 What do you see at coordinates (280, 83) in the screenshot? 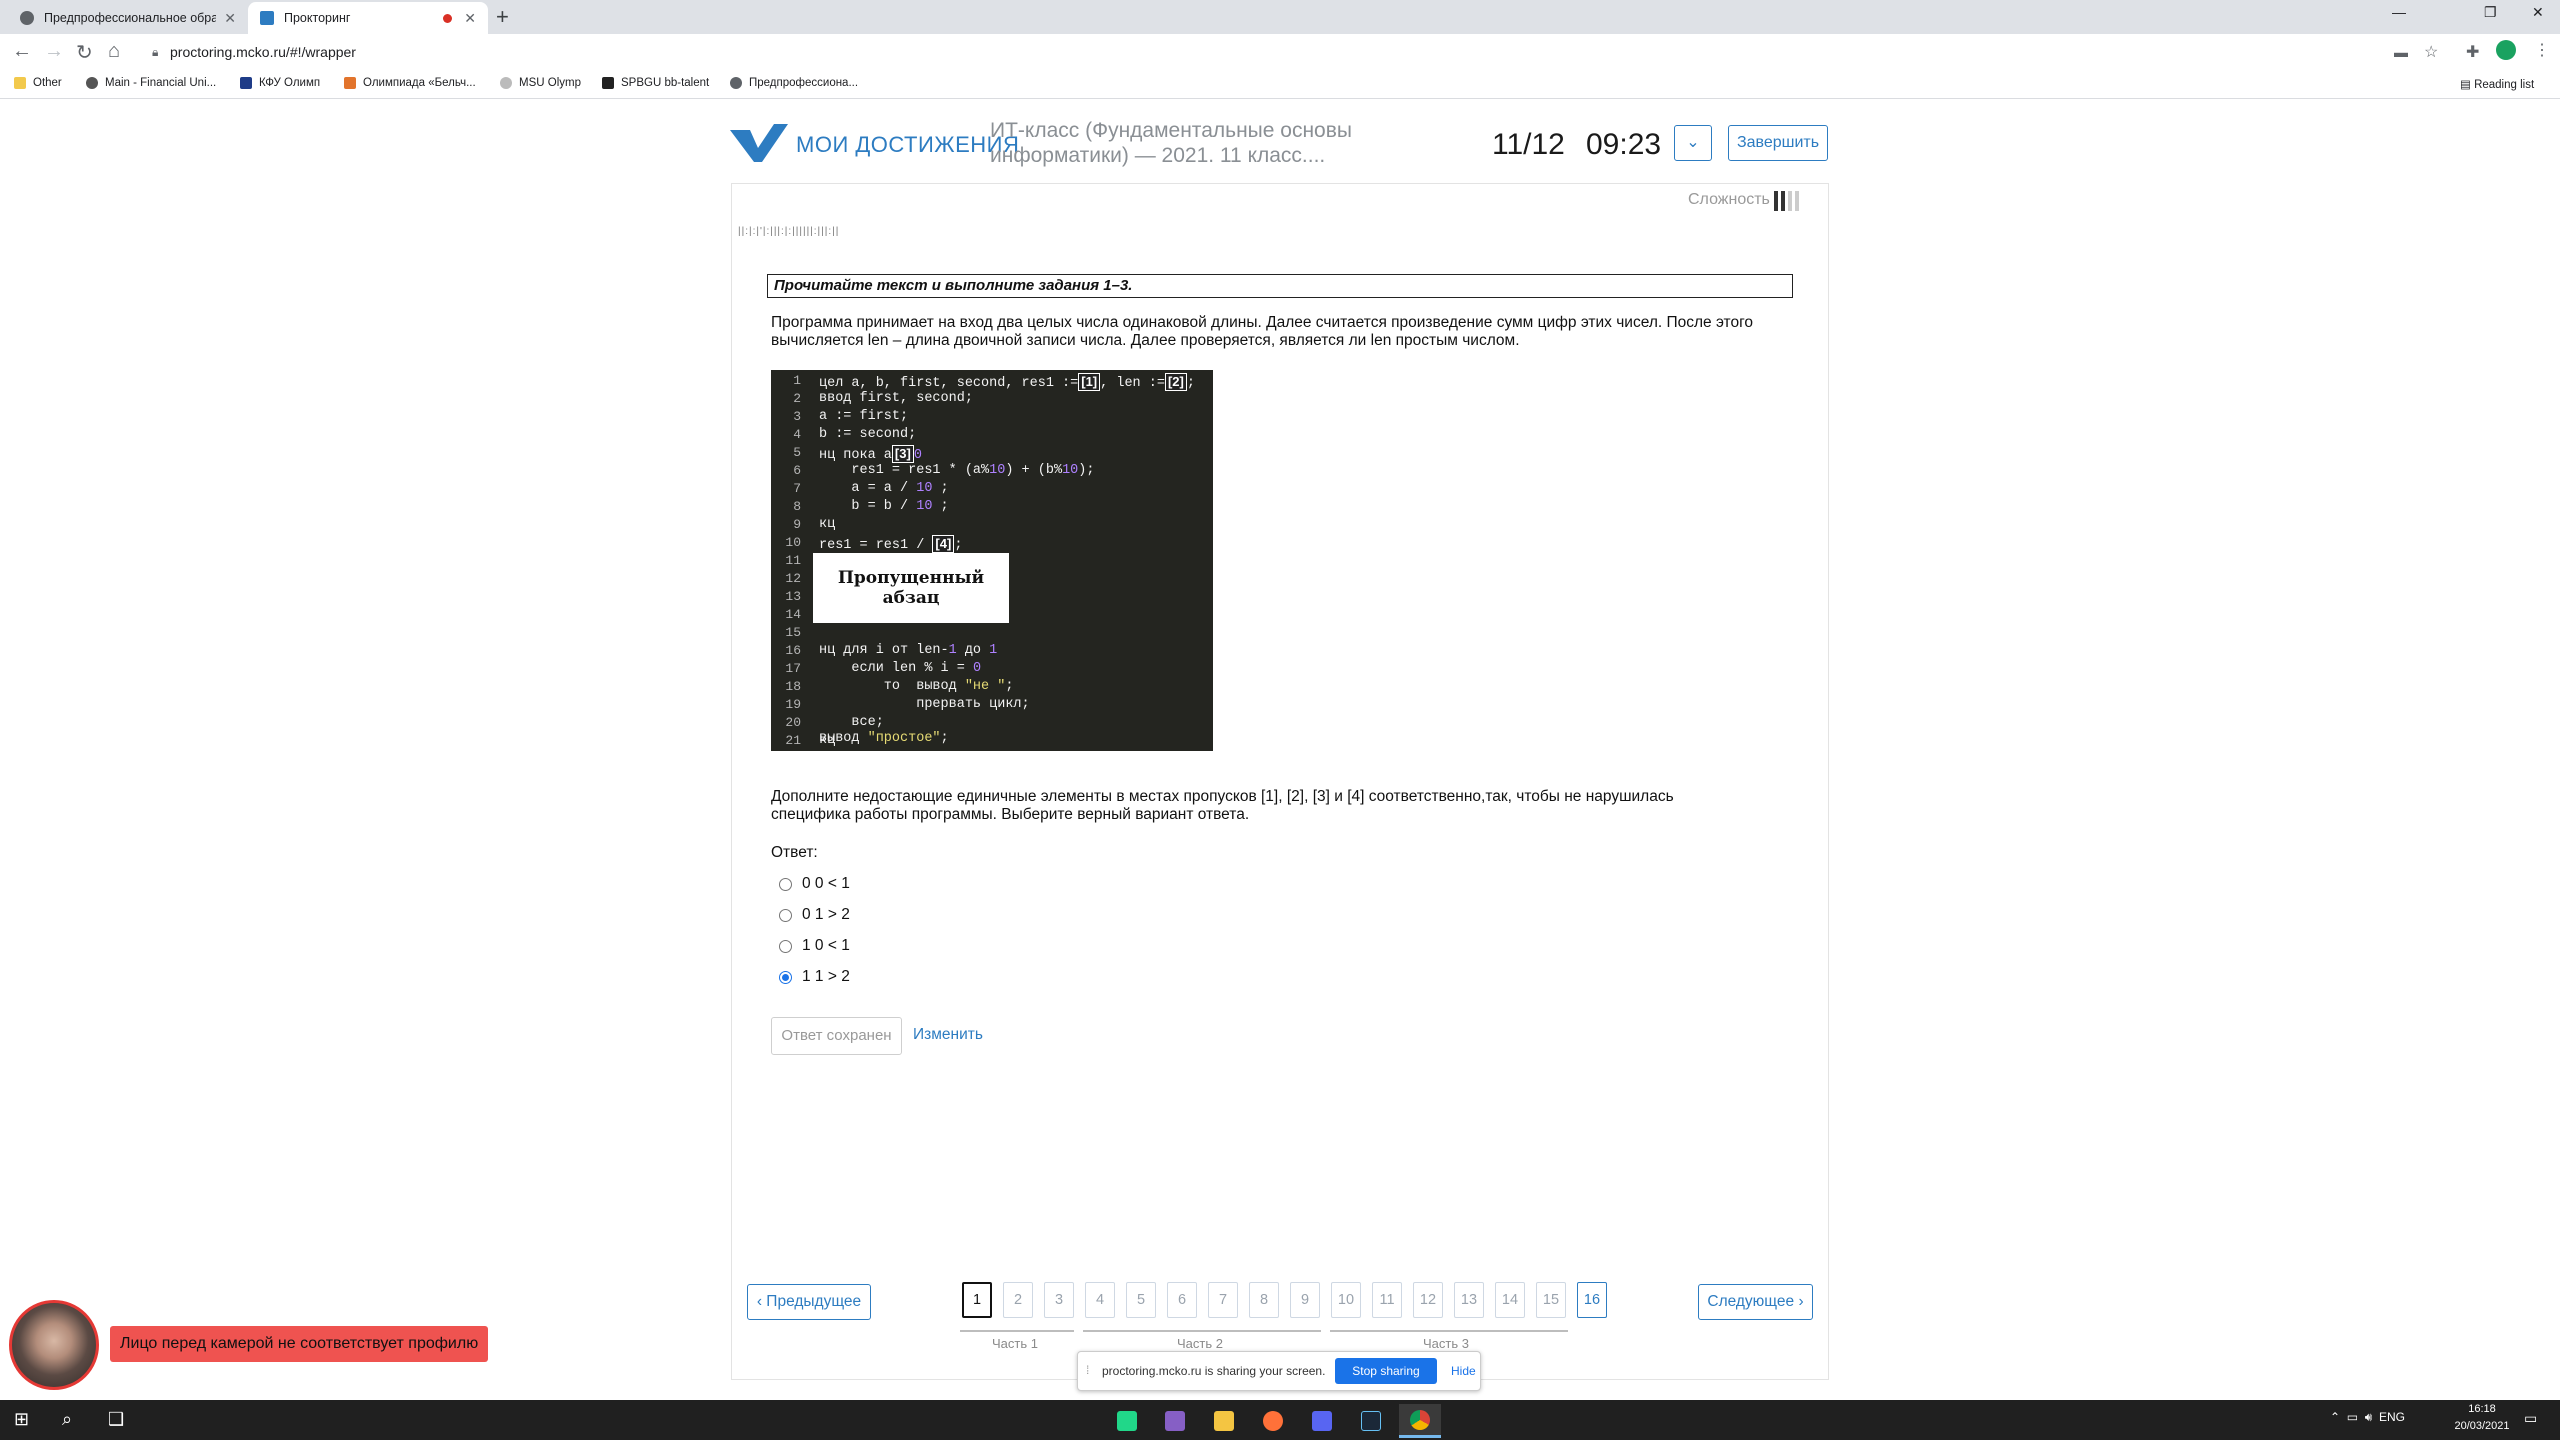
I see `bookmark-kfu: КФУ Олимп` at bounding box center [280, 83].